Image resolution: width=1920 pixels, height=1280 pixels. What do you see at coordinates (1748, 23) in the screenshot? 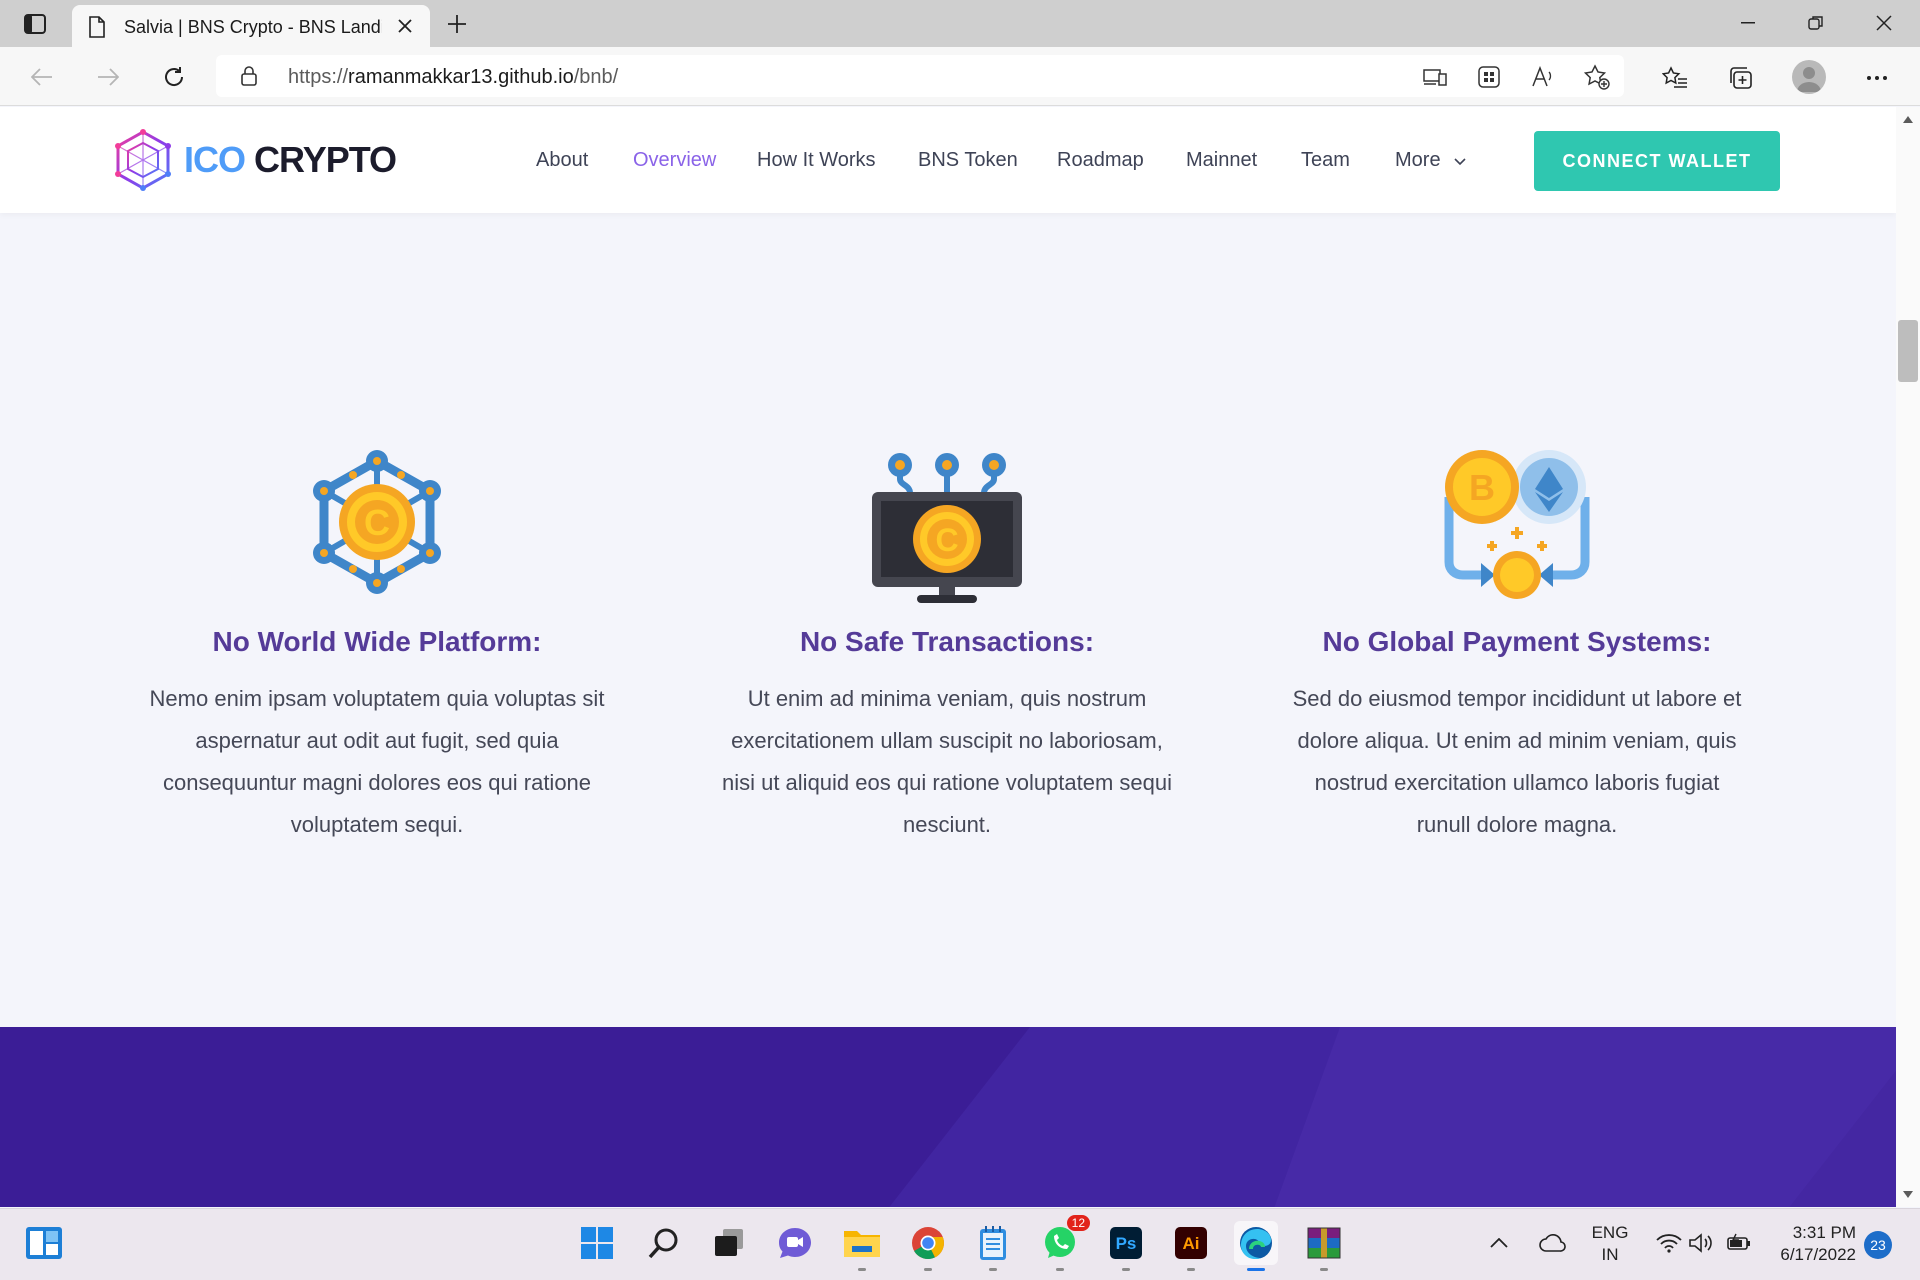
I see `minimize-icon` at bounding box center [1748, 23].